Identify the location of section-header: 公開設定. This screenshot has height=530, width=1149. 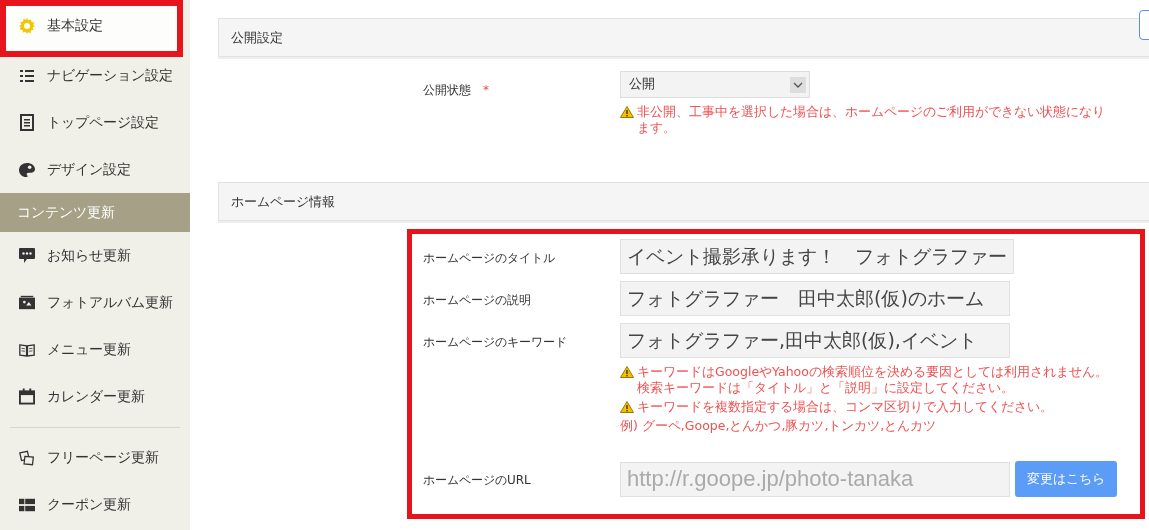
(683, 37).